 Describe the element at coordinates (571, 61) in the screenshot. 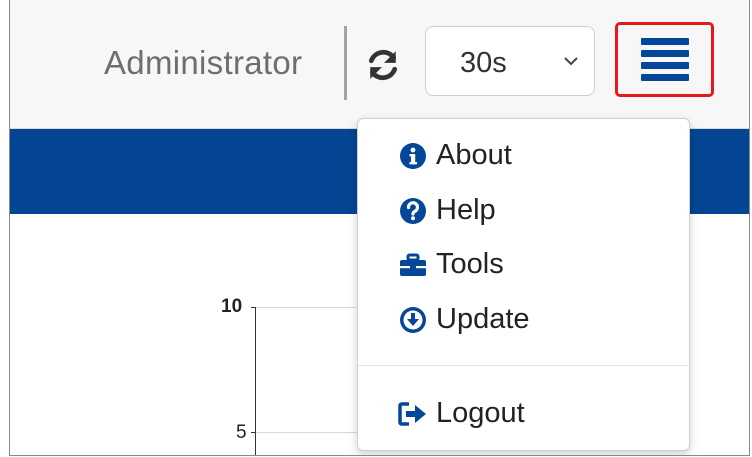

I see `chevron-down-icon` at that location.